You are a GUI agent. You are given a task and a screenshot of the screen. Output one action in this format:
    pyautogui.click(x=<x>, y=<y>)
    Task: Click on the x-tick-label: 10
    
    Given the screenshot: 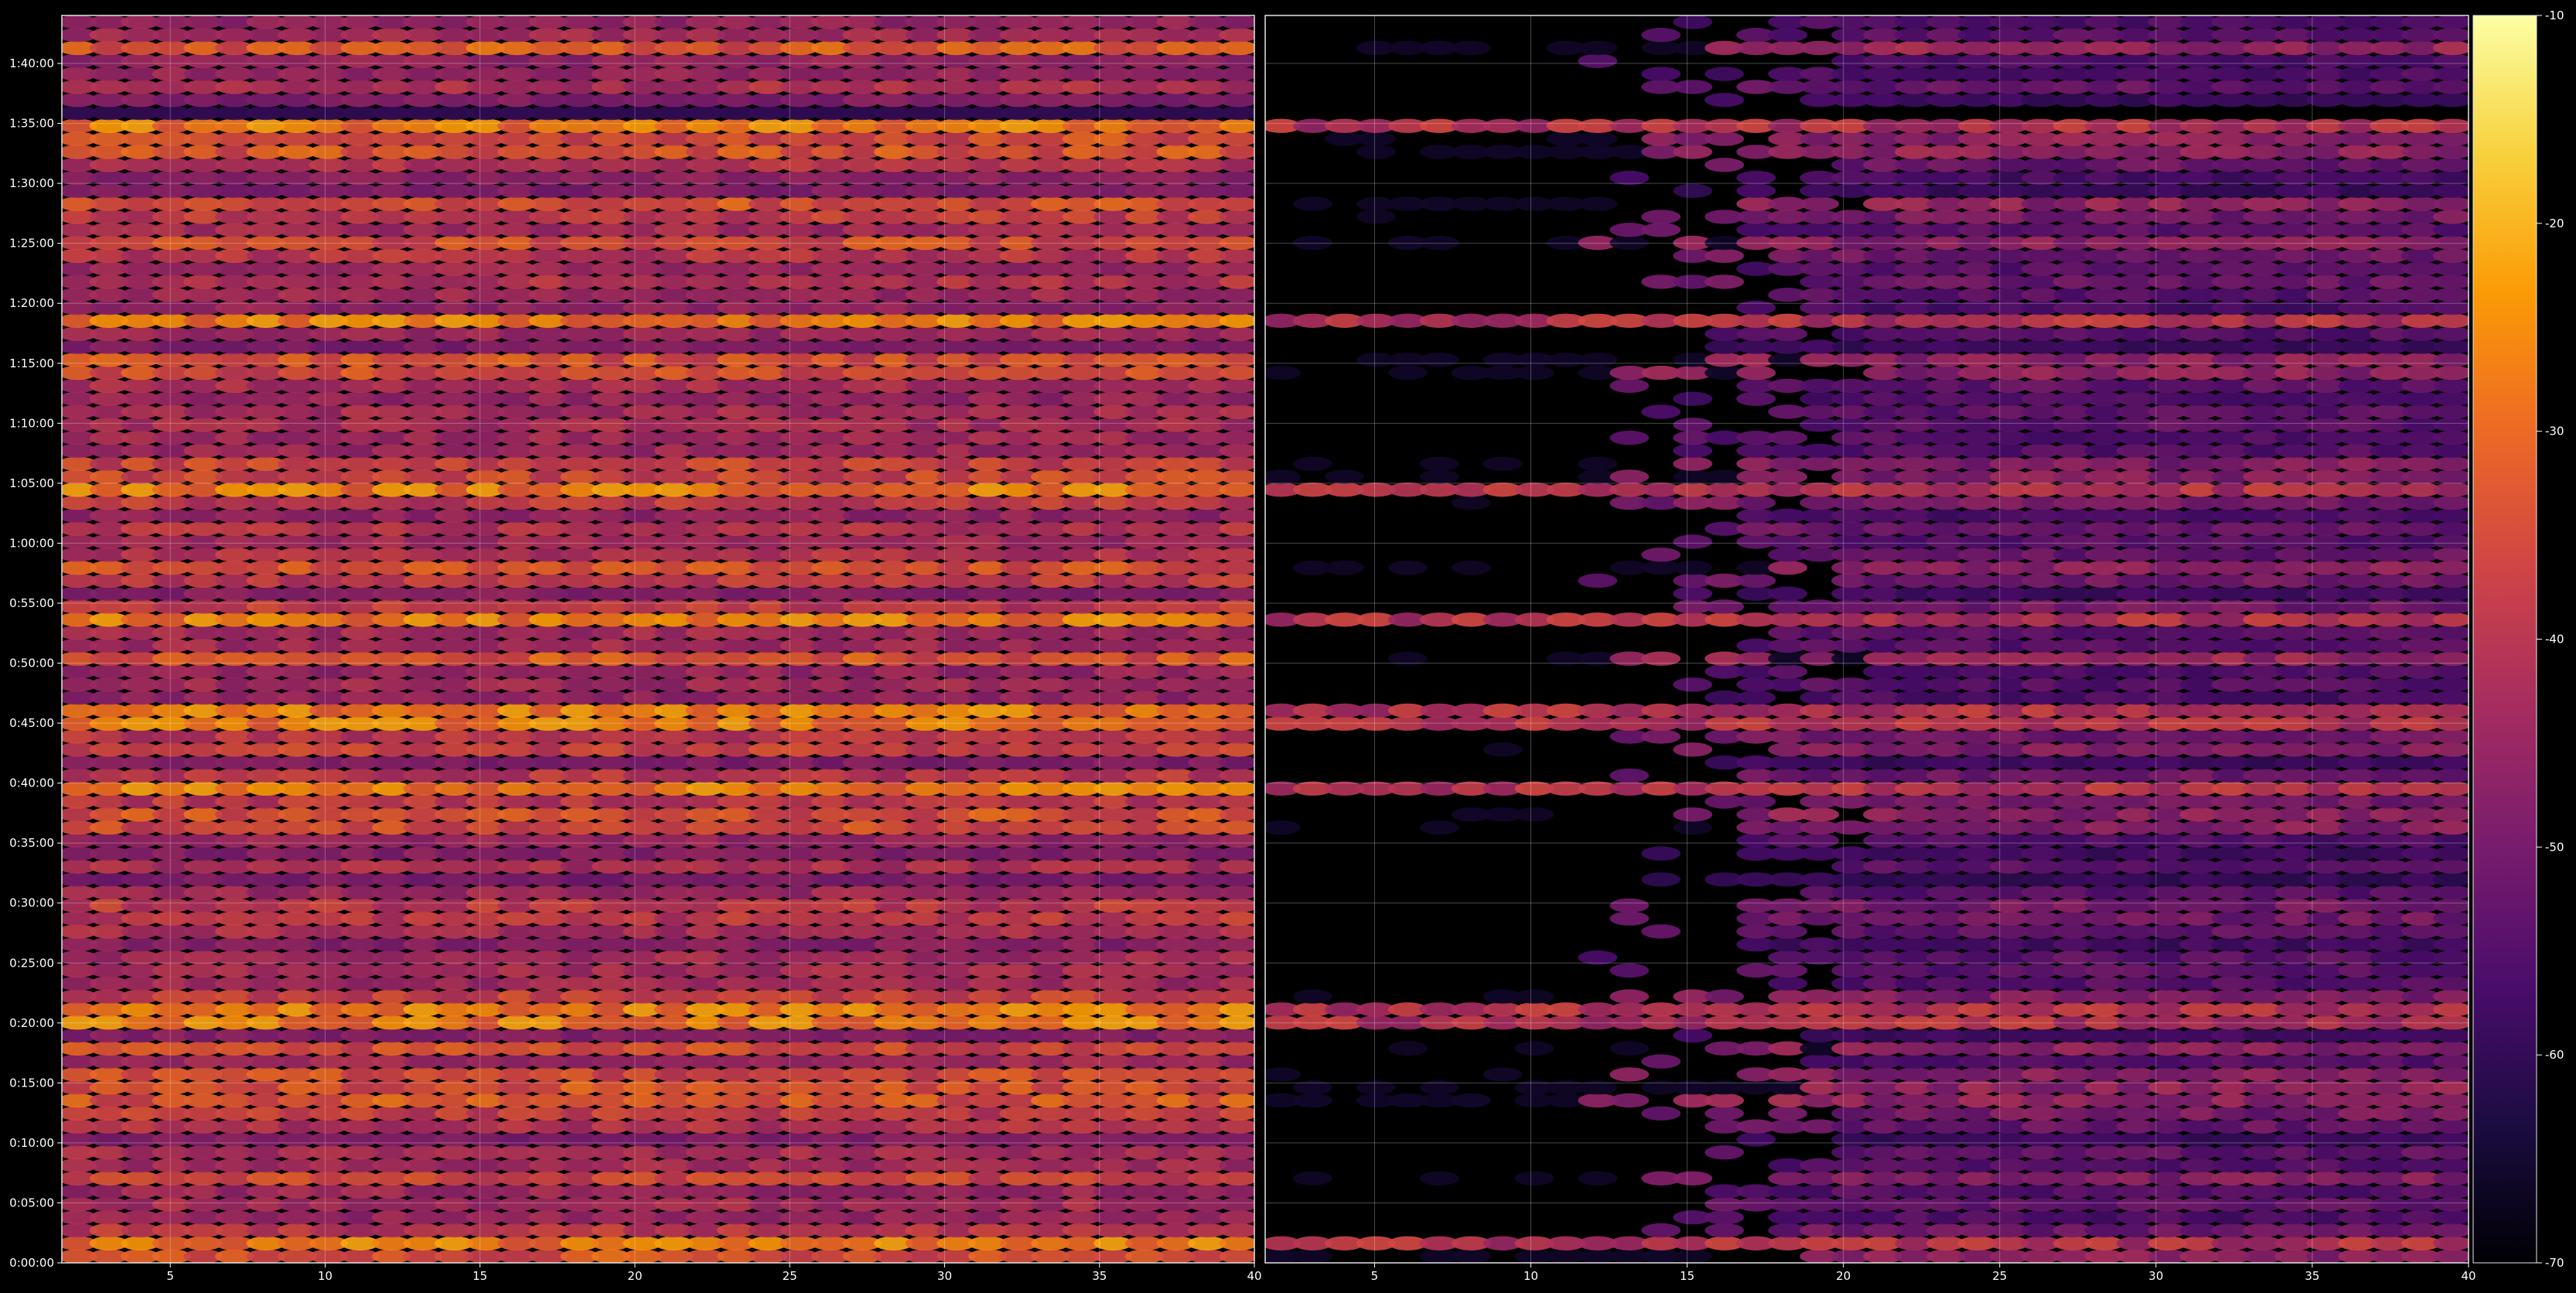 What is the action you would take?
    pyautogui.click(x=325, y=1276)
    